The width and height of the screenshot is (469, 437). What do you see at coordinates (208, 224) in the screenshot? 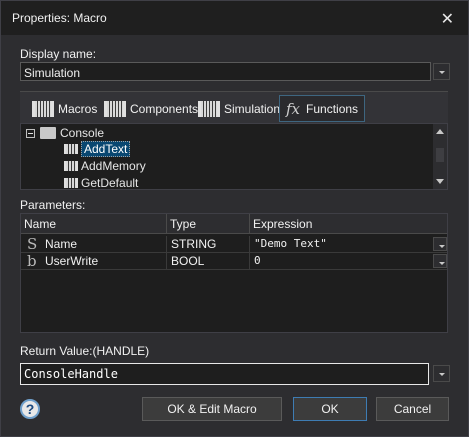
I see `column-header-type: Type` at bounding box center [208, 224].